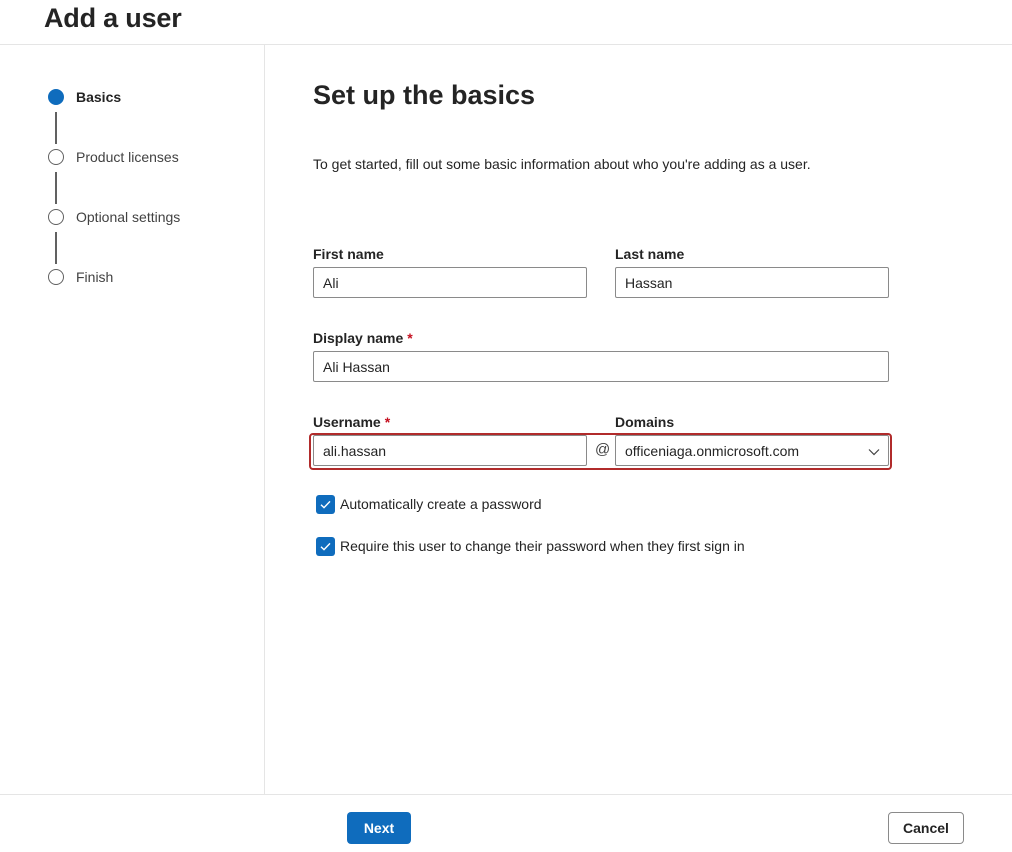 This screenshot has width=1012, height=852. I want to click on auto-password-checkbox, so click(325, 504).